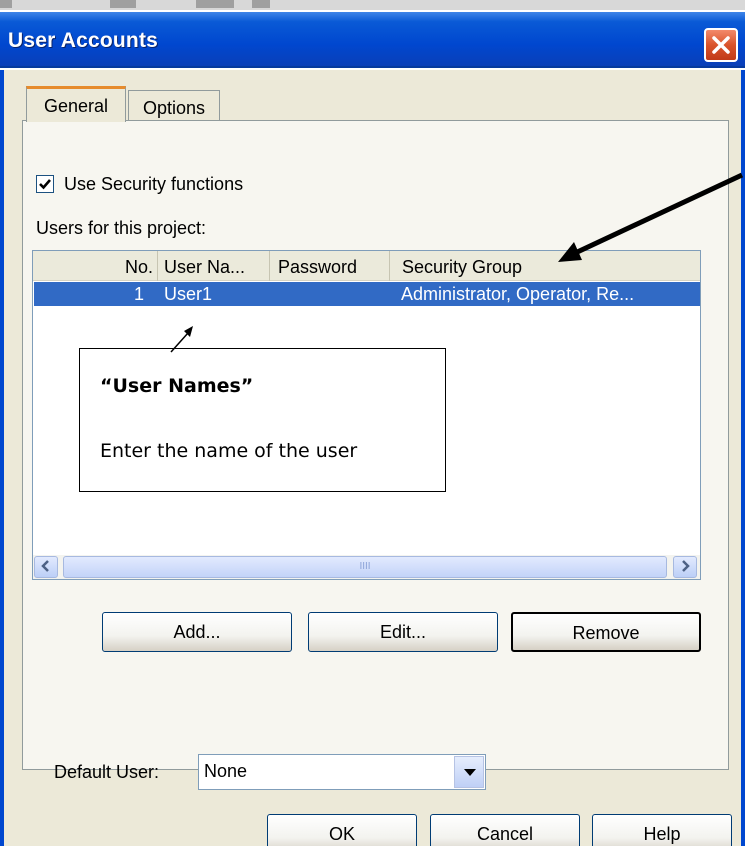 The width and height of the screenshot is (745, 846). What do you see at coordinates (188, 294) in the screenshot?
I see `cell-user: User1` at bounding box center [188, 294].